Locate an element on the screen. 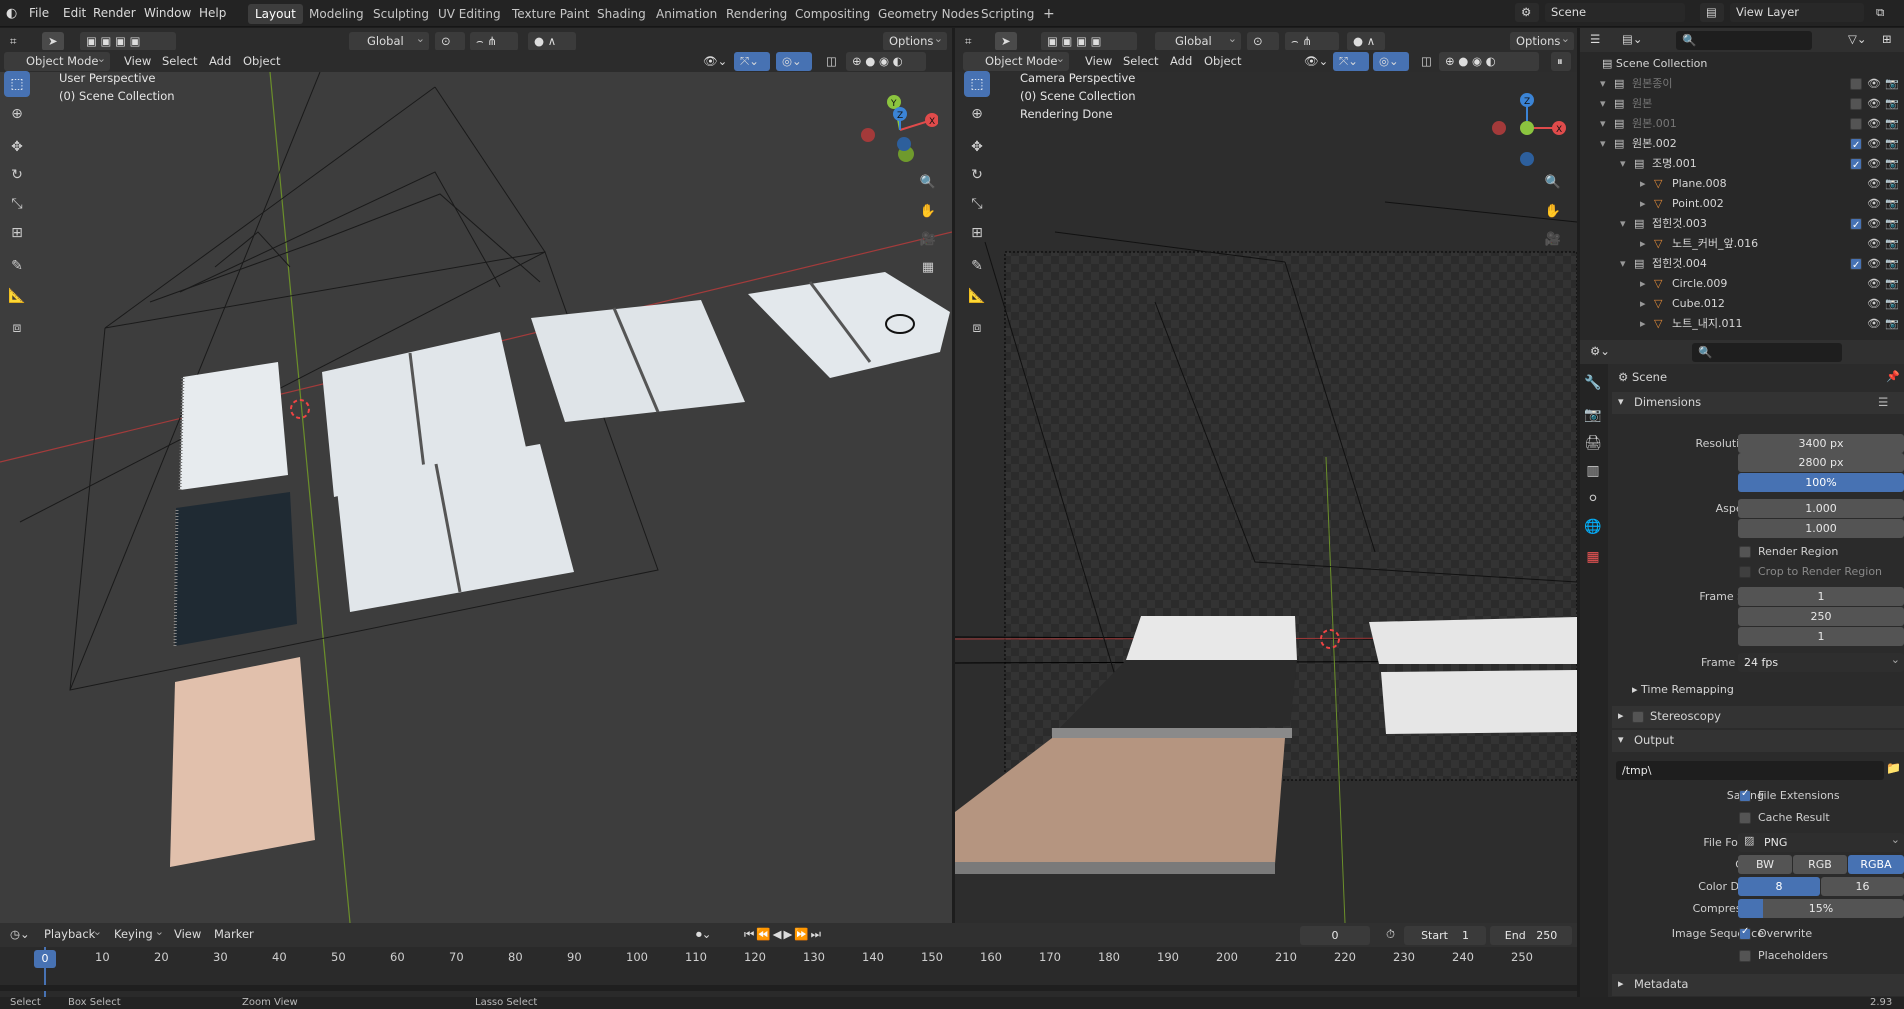  presets-icon: ☰ is located at coordinates (1883, 402).